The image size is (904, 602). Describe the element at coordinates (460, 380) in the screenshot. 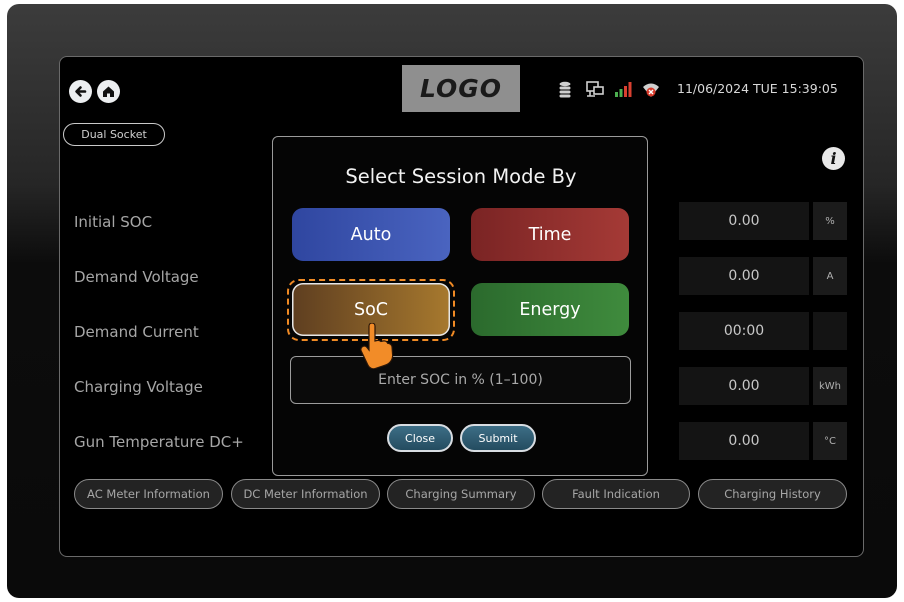

I see `soc-input` at that location.